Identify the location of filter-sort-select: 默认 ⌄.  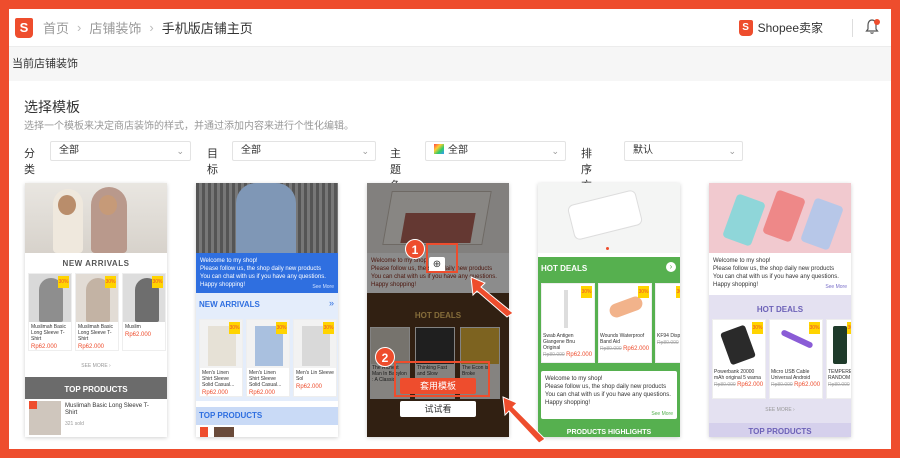
(683, 151).